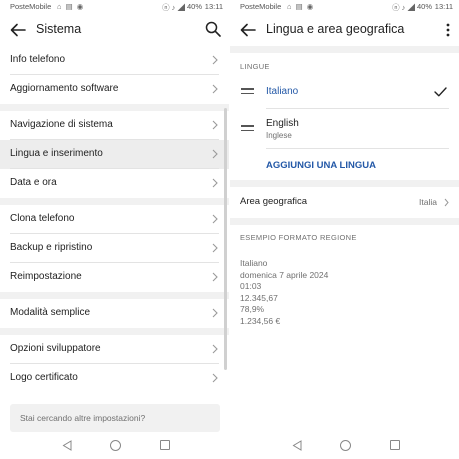 The image size is (459, 459). I want to click on settings-item-label: Reimpostazione, so click(46, 276).